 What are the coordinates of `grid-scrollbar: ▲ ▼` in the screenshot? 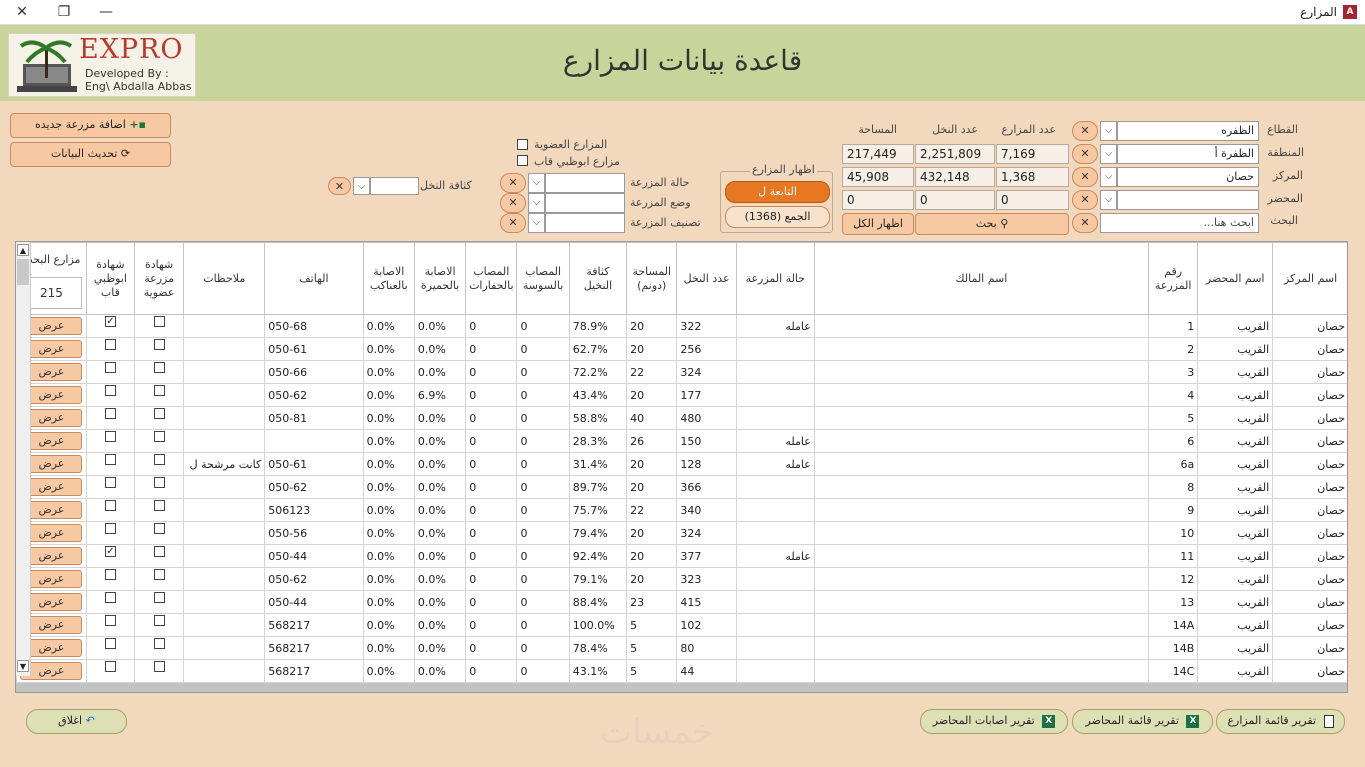 It's located at (23, 459).